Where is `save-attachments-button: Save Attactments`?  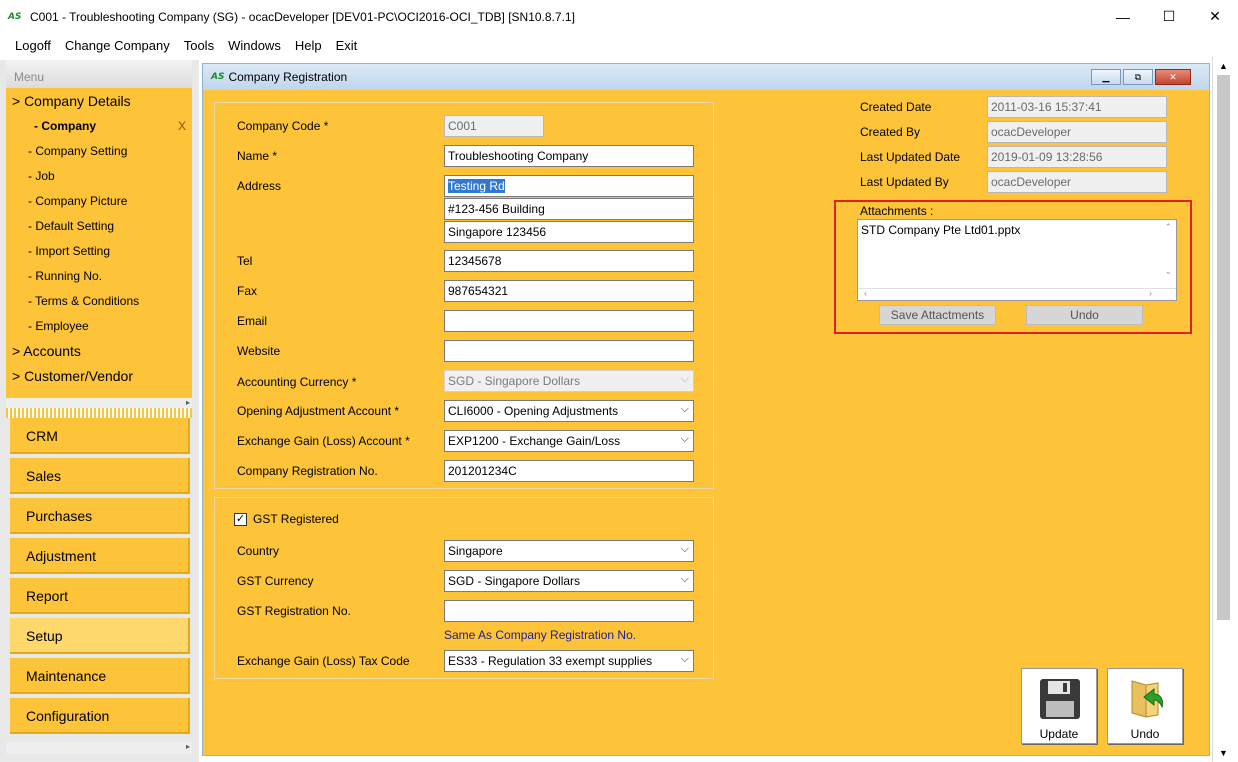
save-attachments-button: Save Attactments is located at coordinates (937, 315).